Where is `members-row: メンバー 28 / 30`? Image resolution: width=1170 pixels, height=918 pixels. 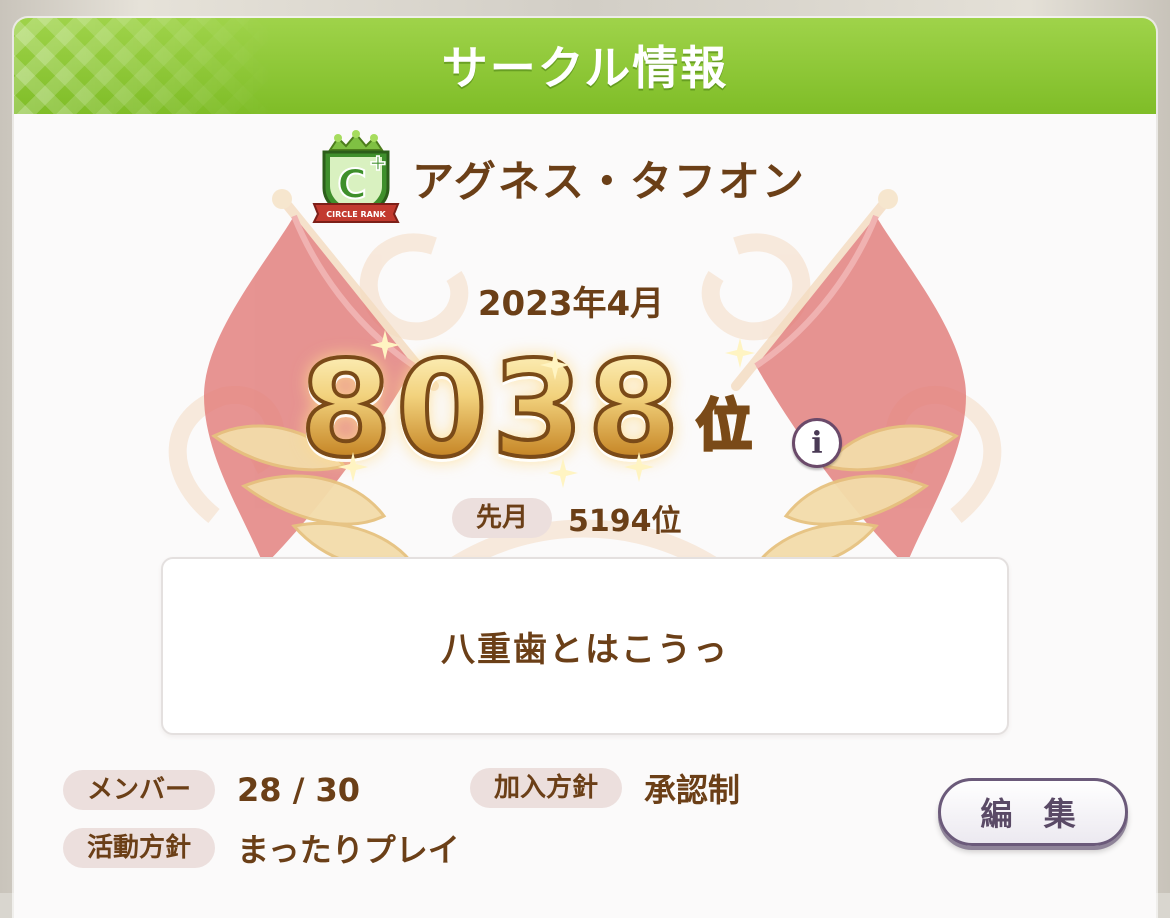 members-row: メンバー 28 / 30 is located at coordinates (211, 790).